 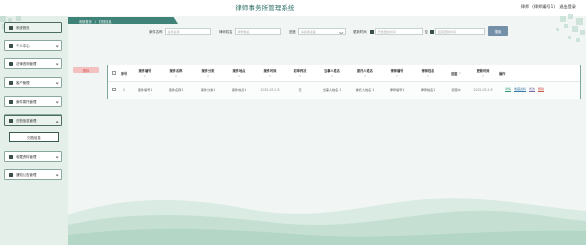 I want to click on select-all-checkbox, so click(x=114, y=73).